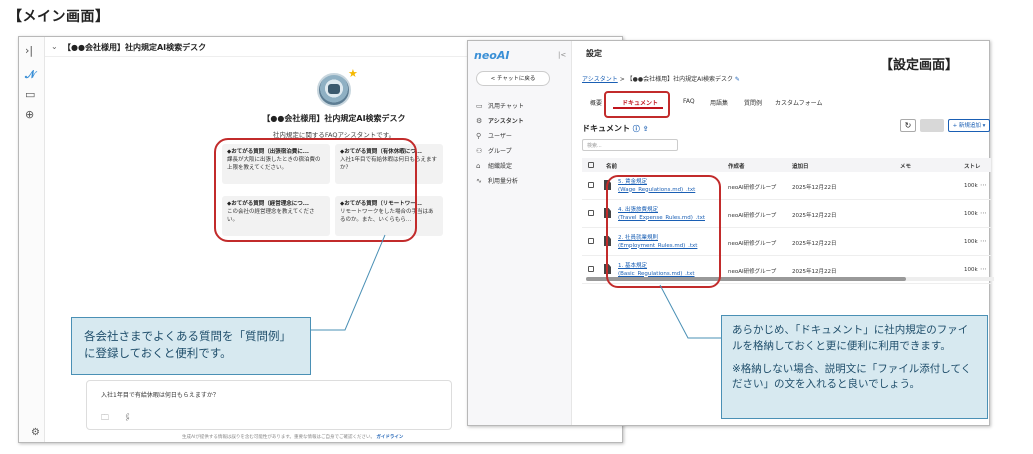 The image size is (1033, 454). I want to click on chat-input-box: 入社1年目で有給休暇は何日もらえますか？ 🗀 🖇, so click(269, 405).